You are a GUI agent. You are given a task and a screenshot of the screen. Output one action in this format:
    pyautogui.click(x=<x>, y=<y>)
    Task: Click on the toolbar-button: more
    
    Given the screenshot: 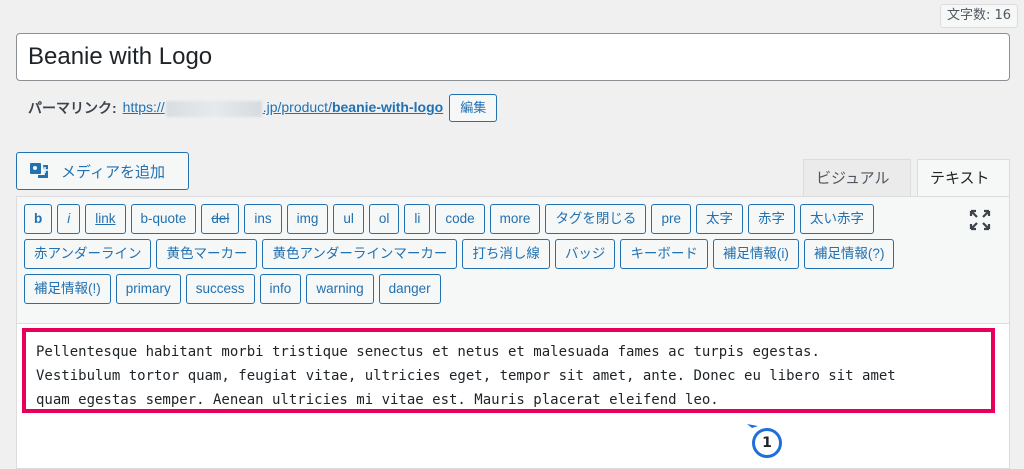 What is the action you would take?
    pyautogui.click(x=515, y=219)
    